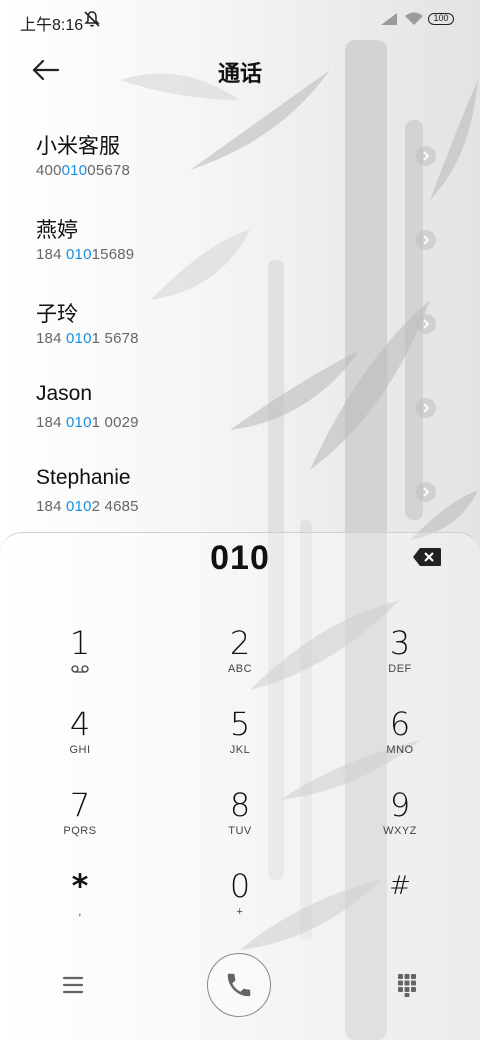 The image size is (480, 1040). What do you see at coordinates (115, 422) in the screenshot?
I see `number-suffix: 1 0029` at bounding box center [115, 422].